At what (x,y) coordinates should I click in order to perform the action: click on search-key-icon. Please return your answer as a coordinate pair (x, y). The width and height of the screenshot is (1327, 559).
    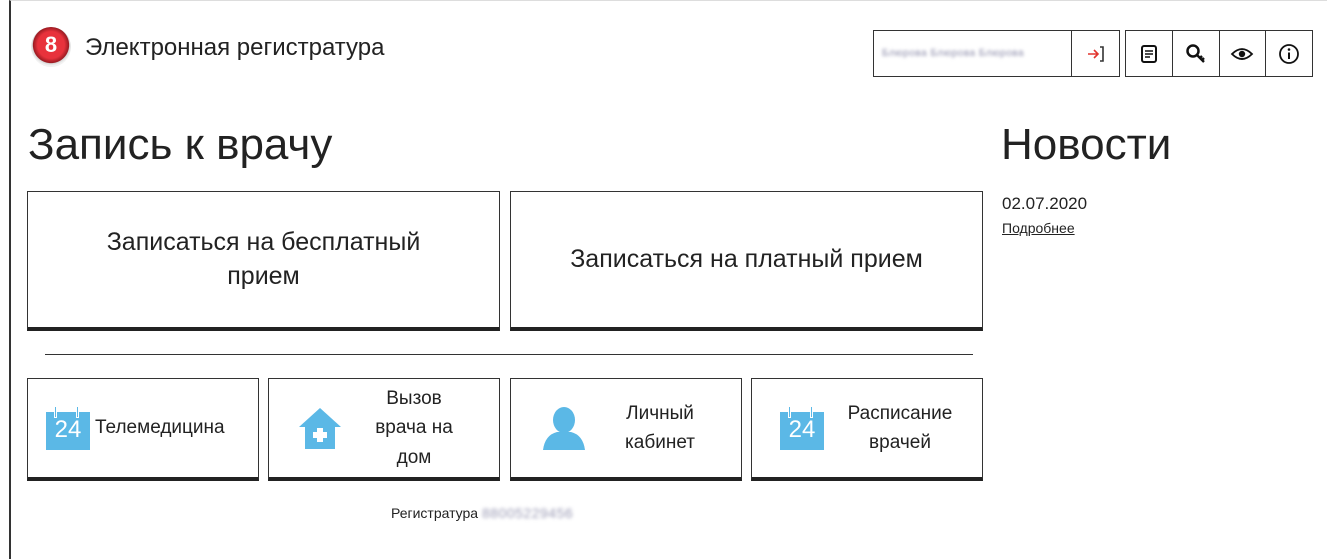
    Looking at the image, I should click on (1195, 53).